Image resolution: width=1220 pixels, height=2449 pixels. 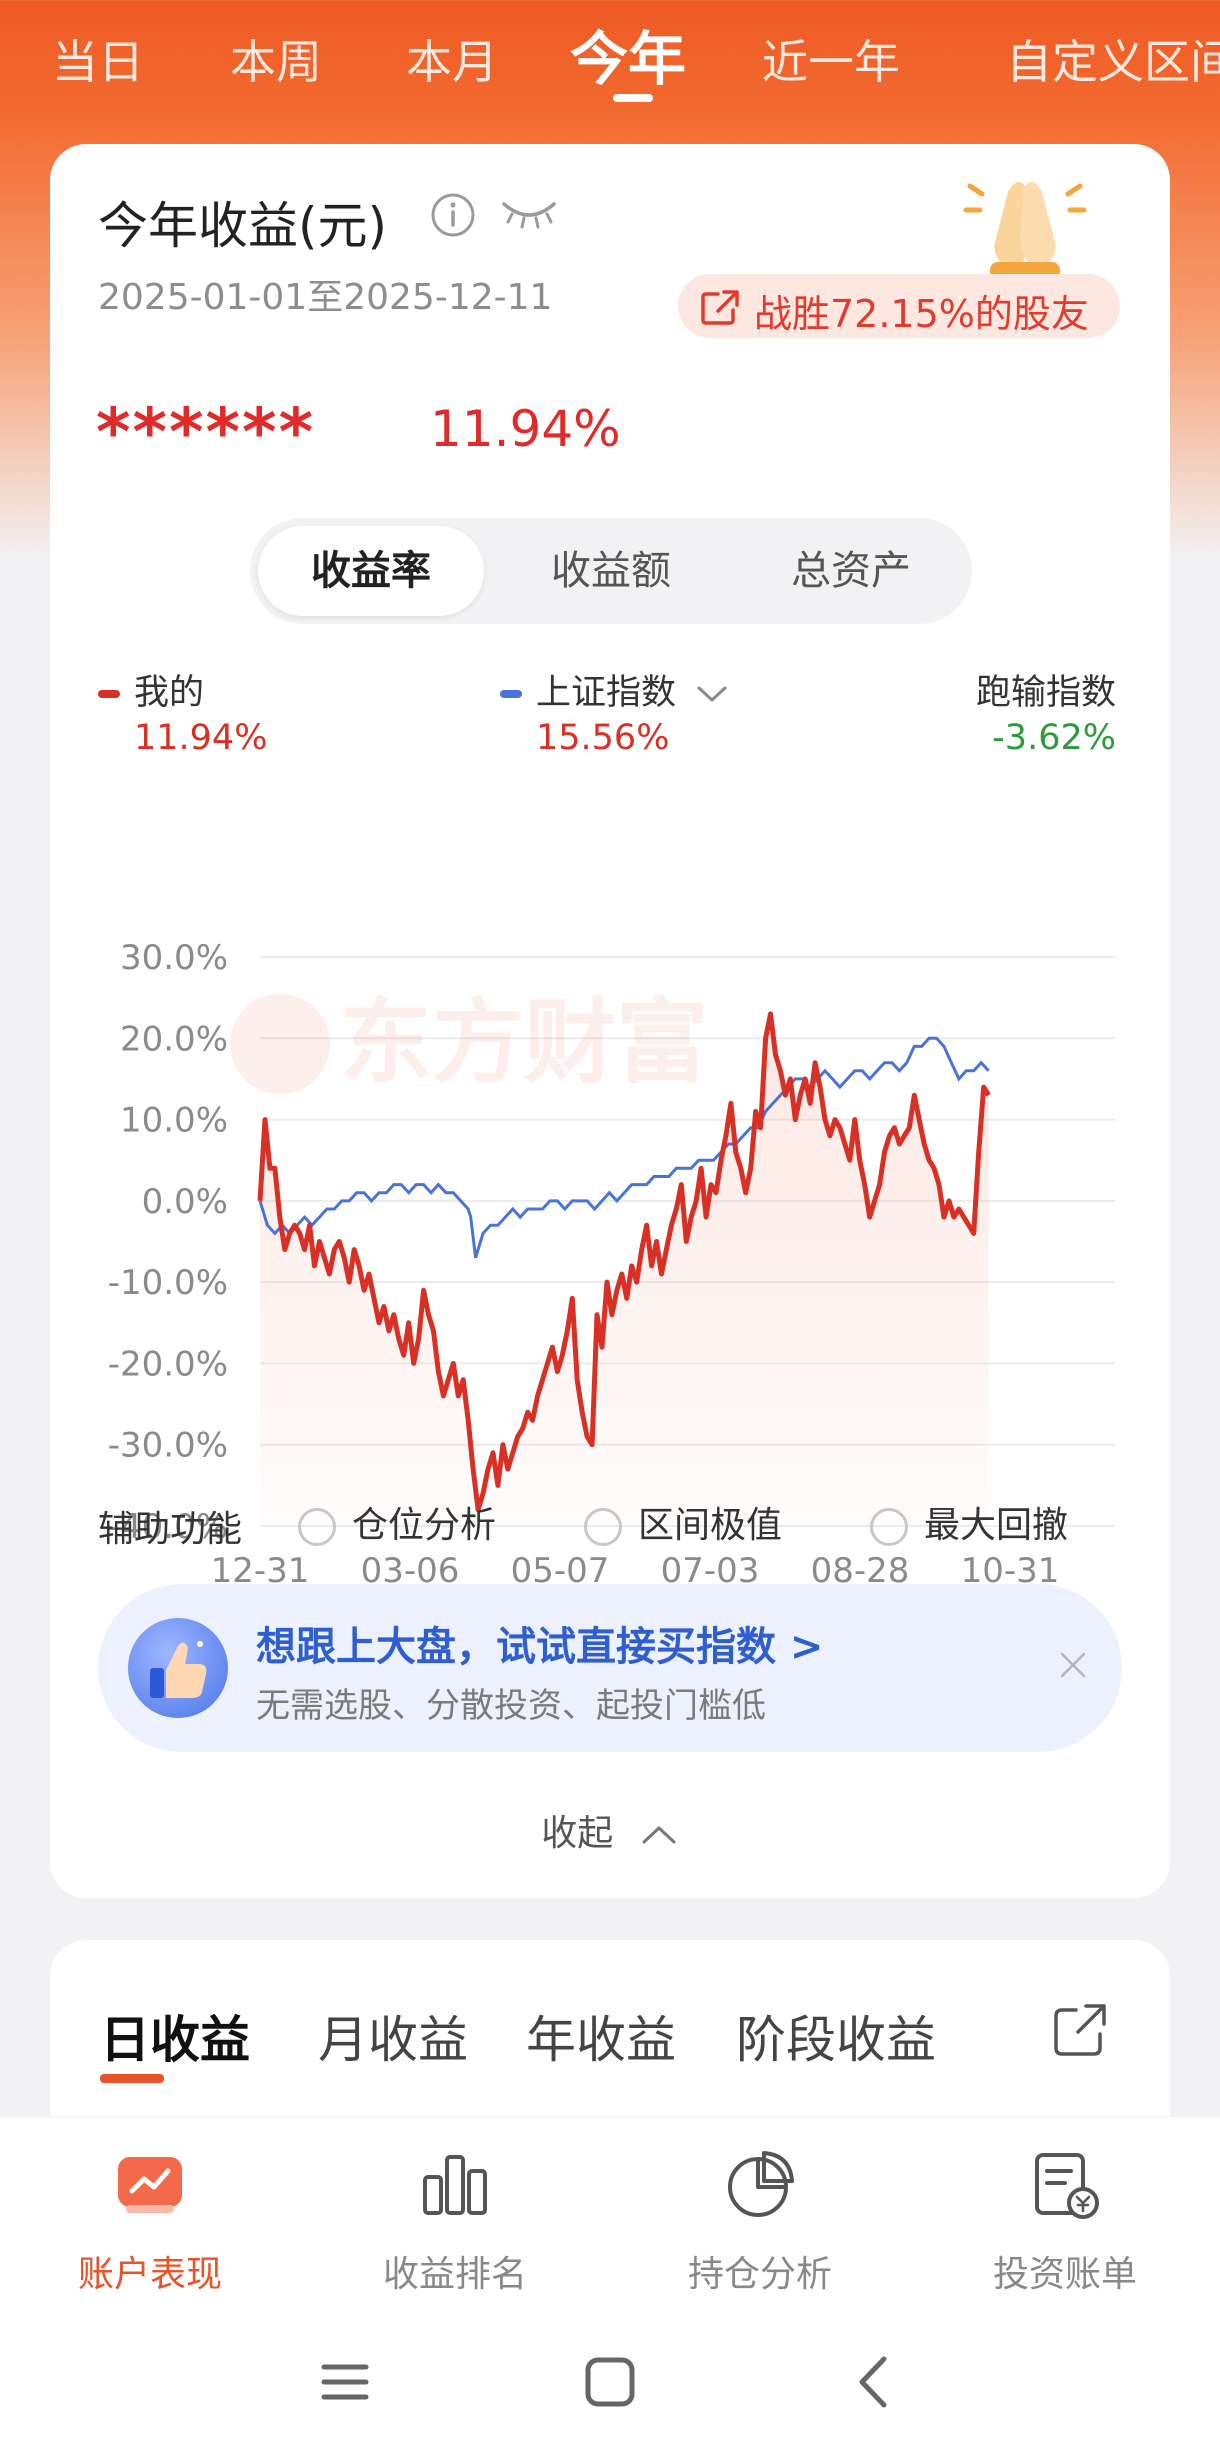 I want to click on nav-account-performance: 账户表现, so click(x=150, y=2222).